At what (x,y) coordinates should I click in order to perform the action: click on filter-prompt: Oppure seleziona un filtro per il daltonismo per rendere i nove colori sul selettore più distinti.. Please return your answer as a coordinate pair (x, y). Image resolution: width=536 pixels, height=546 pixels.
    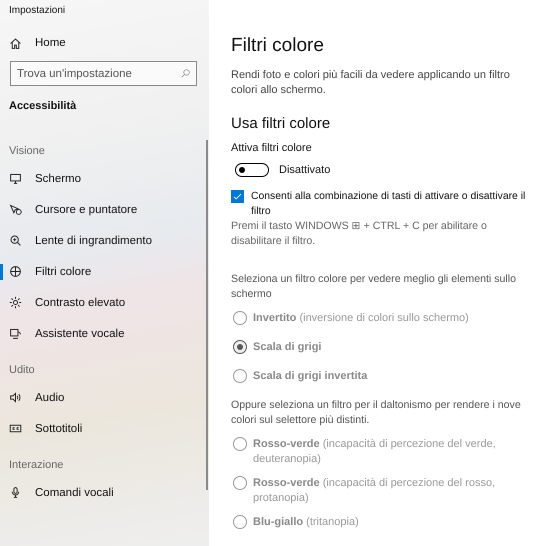
    Looking at the image, I should click on (376, 413).